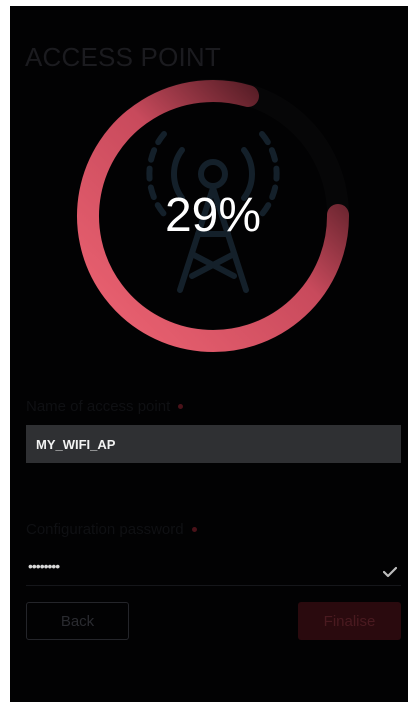  Describe the element at coordinates (77, 621) in the screenshot. I see `back-button: Back` at that location.